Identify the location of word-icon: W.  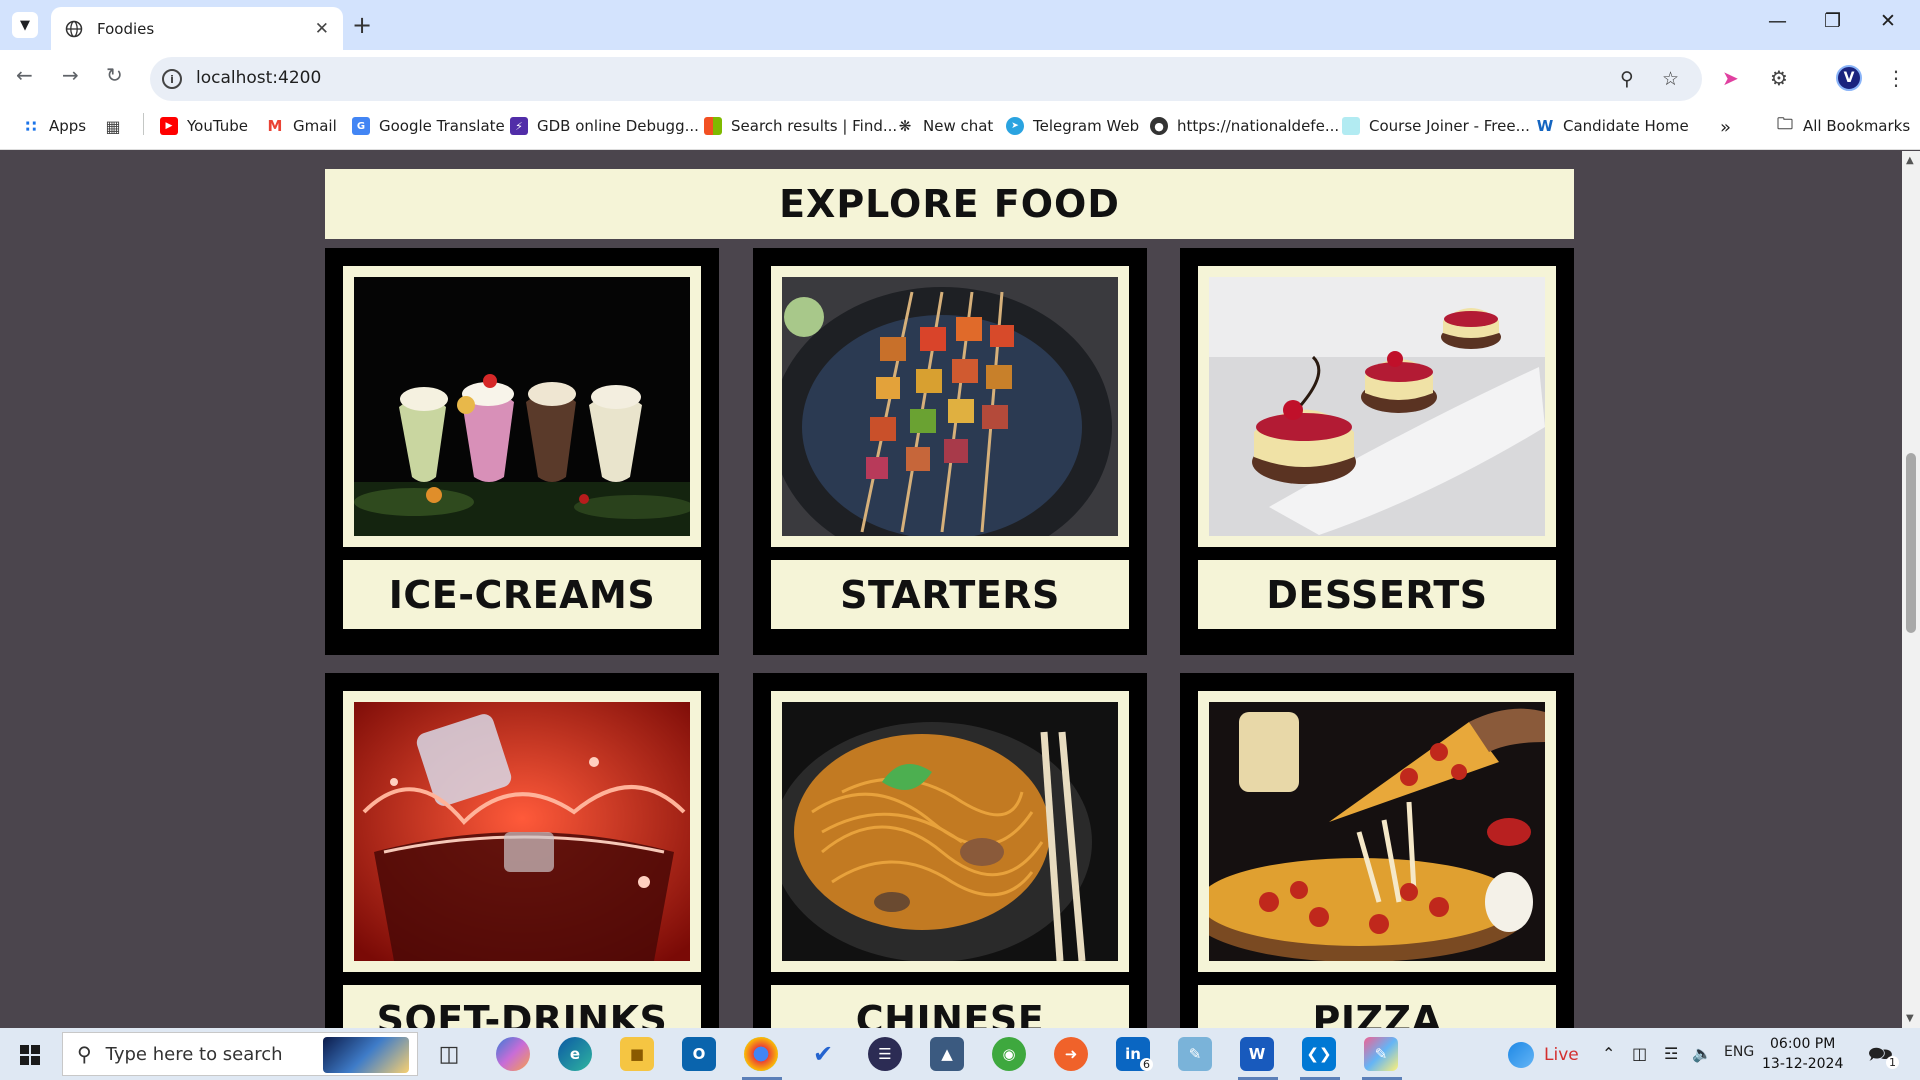
(1257, 1054).